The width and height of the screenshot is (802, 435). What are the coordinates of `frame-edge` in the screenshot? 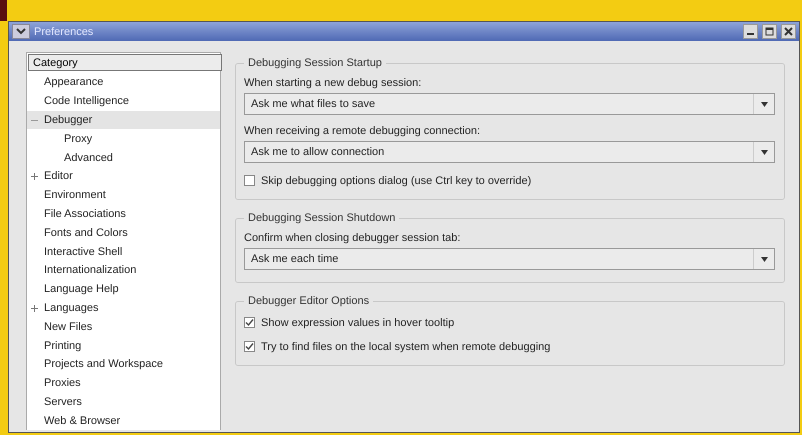 It's located at (3, 10).